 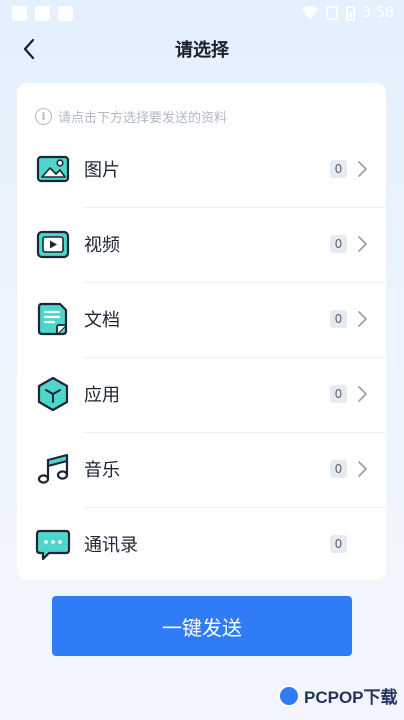 I want to click on list-item-apps: 应用 0, so click(x=201, y=395).